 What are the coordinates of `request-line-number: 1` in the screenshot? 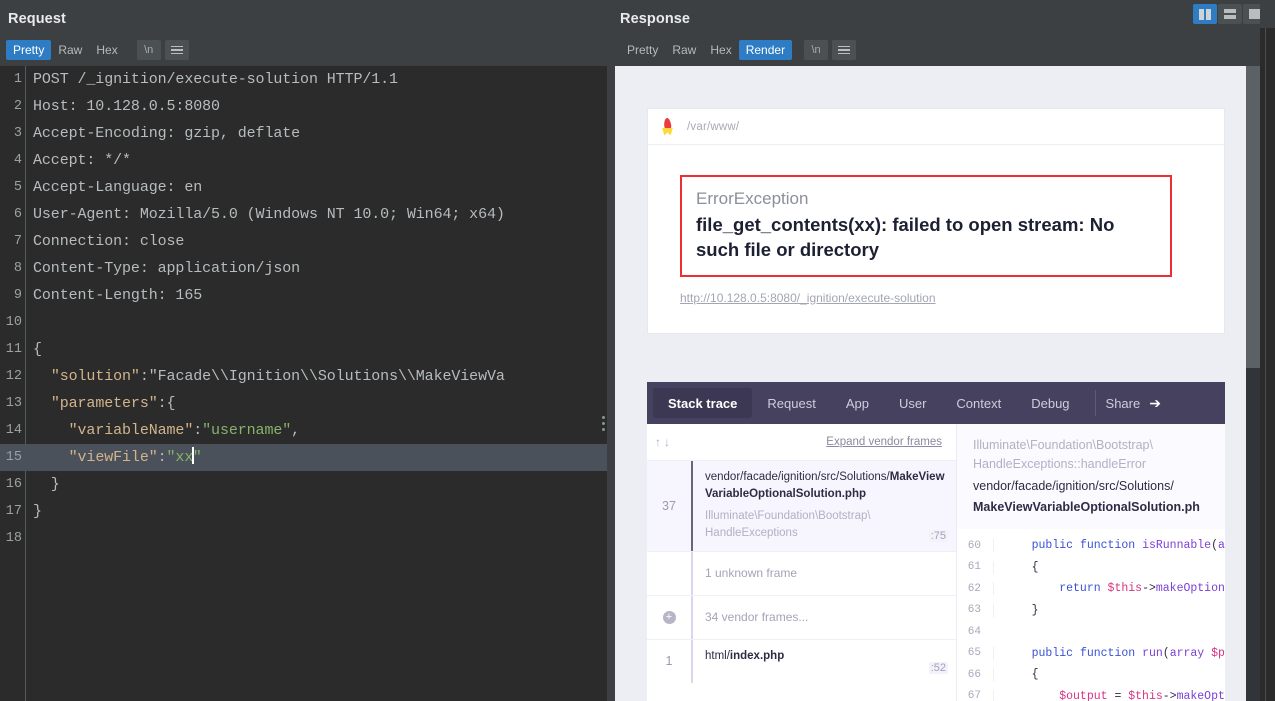 It's located at (17, 79).